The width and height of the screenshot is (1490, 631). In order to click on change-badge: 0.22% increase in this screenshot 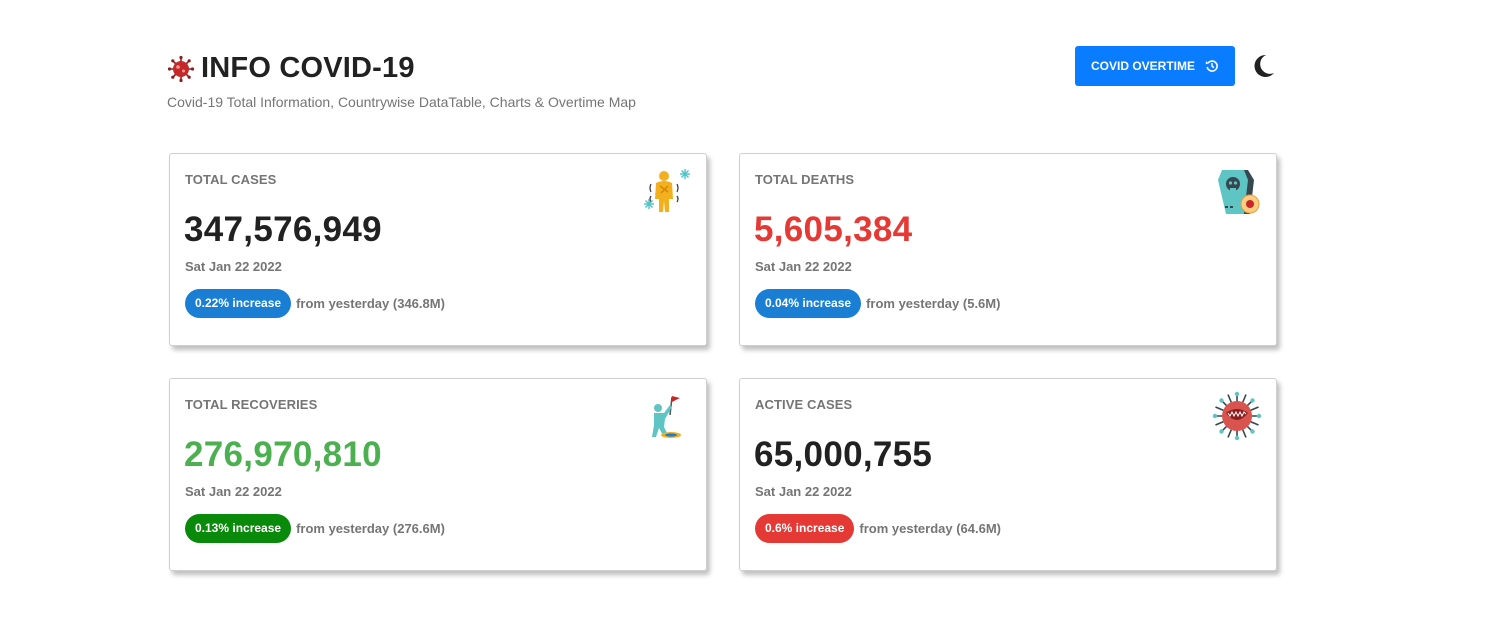, I will do `click(238, 303)`.